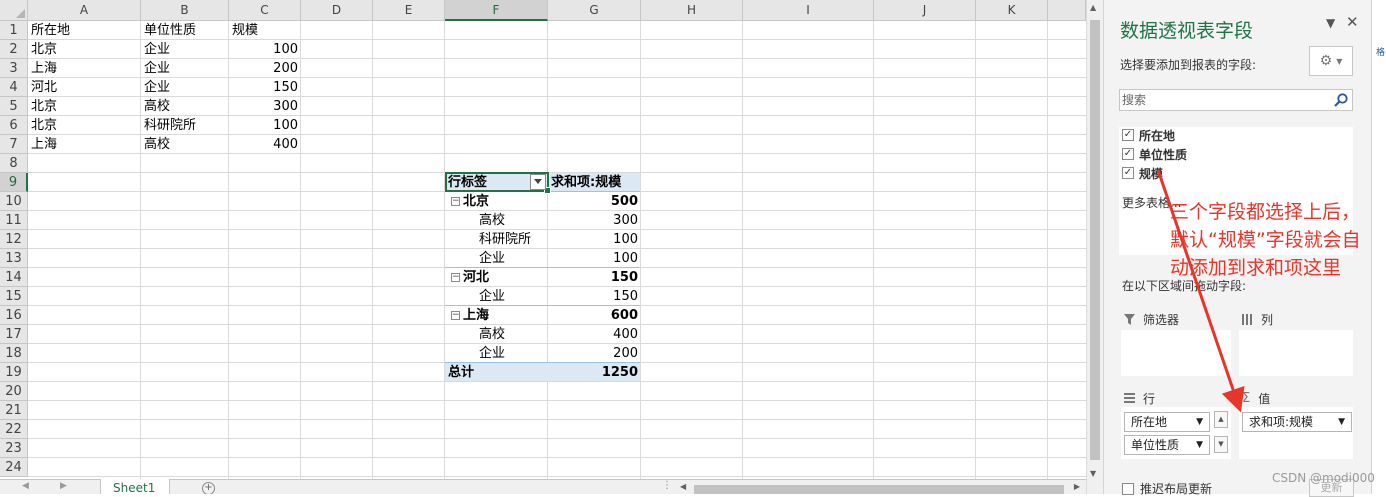 The width and height of the screenshot is (1386, 497). Describe the element at coordinates (14, 201) in the screenshot. I see `row-header-10: 10` at that location.